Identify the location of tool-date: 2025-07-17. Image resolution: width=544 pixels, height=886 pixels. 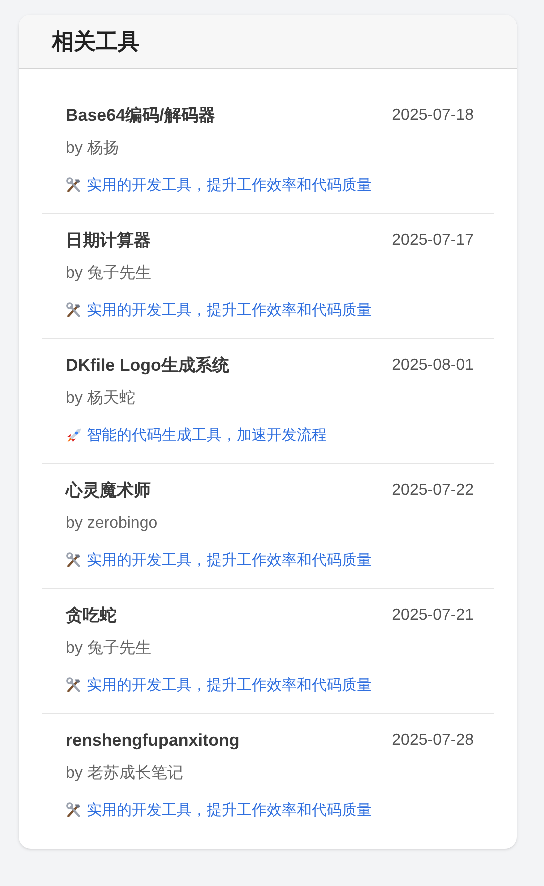
(433, 241).